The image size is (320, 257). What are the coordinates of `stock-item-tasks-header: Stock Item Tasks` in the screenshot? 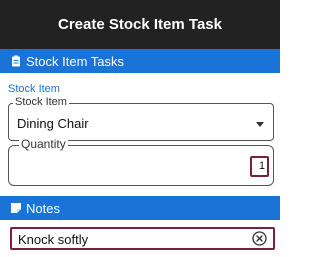 It's located at (140, 61).